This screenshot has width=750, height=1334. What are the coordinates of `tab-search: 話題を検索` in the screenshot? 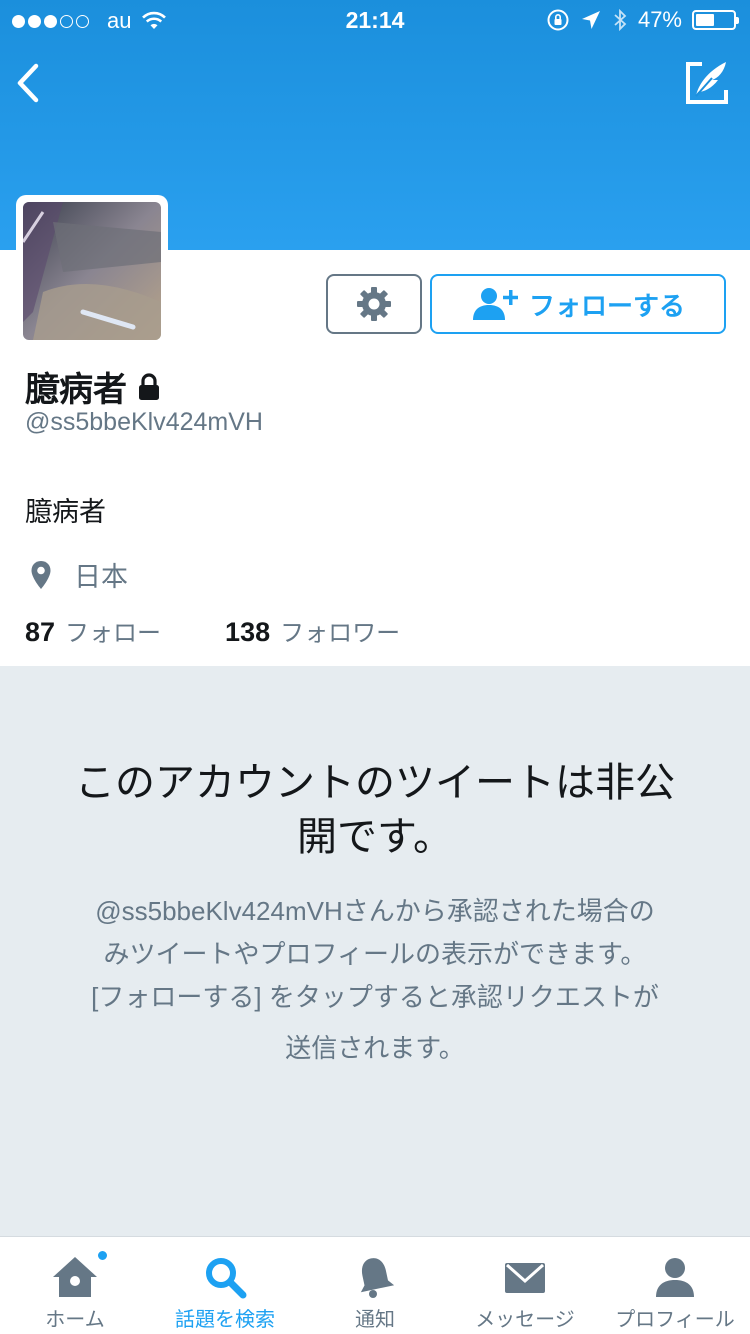 It's located at (225, 1285).